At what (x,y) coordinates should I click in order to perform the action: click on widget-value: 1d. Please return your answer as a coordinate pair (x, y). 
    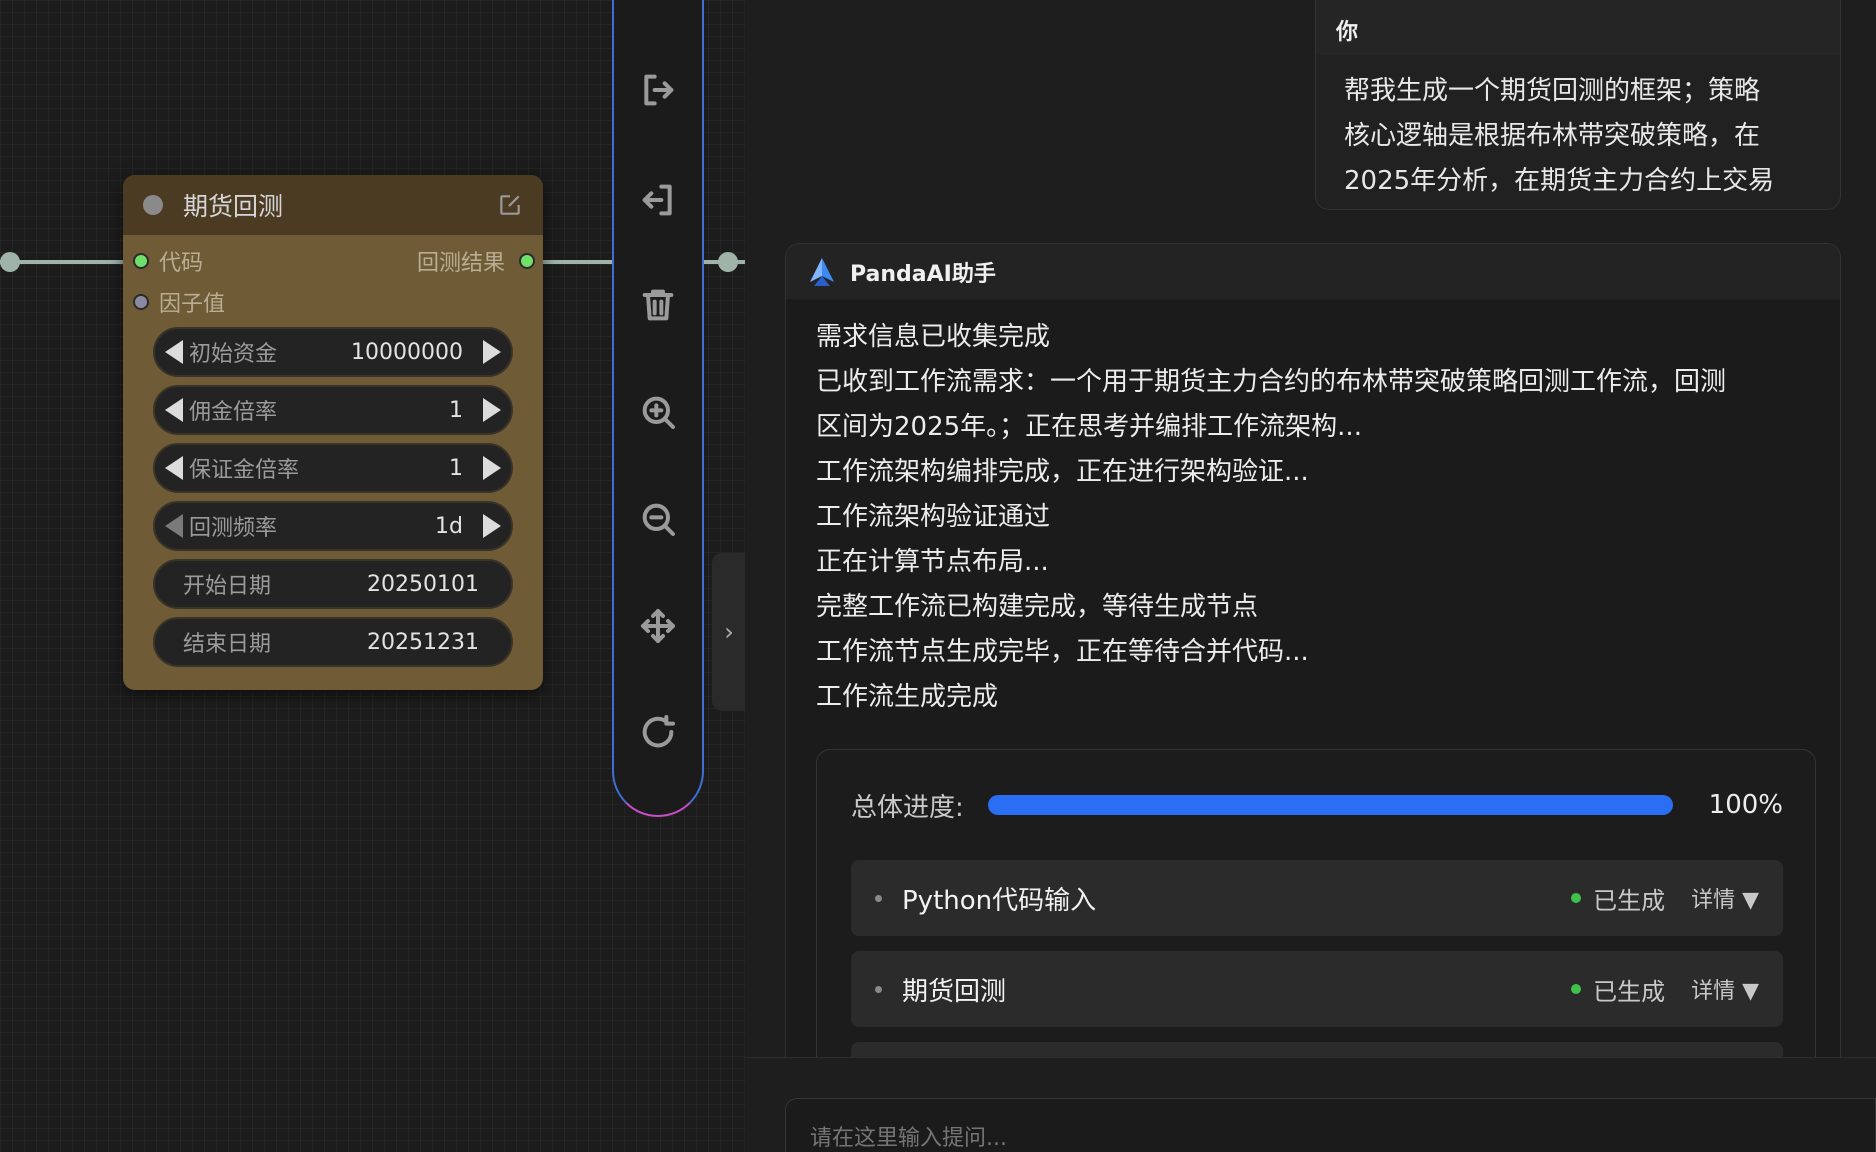
    Looking at the image, I should click on (449, 526).